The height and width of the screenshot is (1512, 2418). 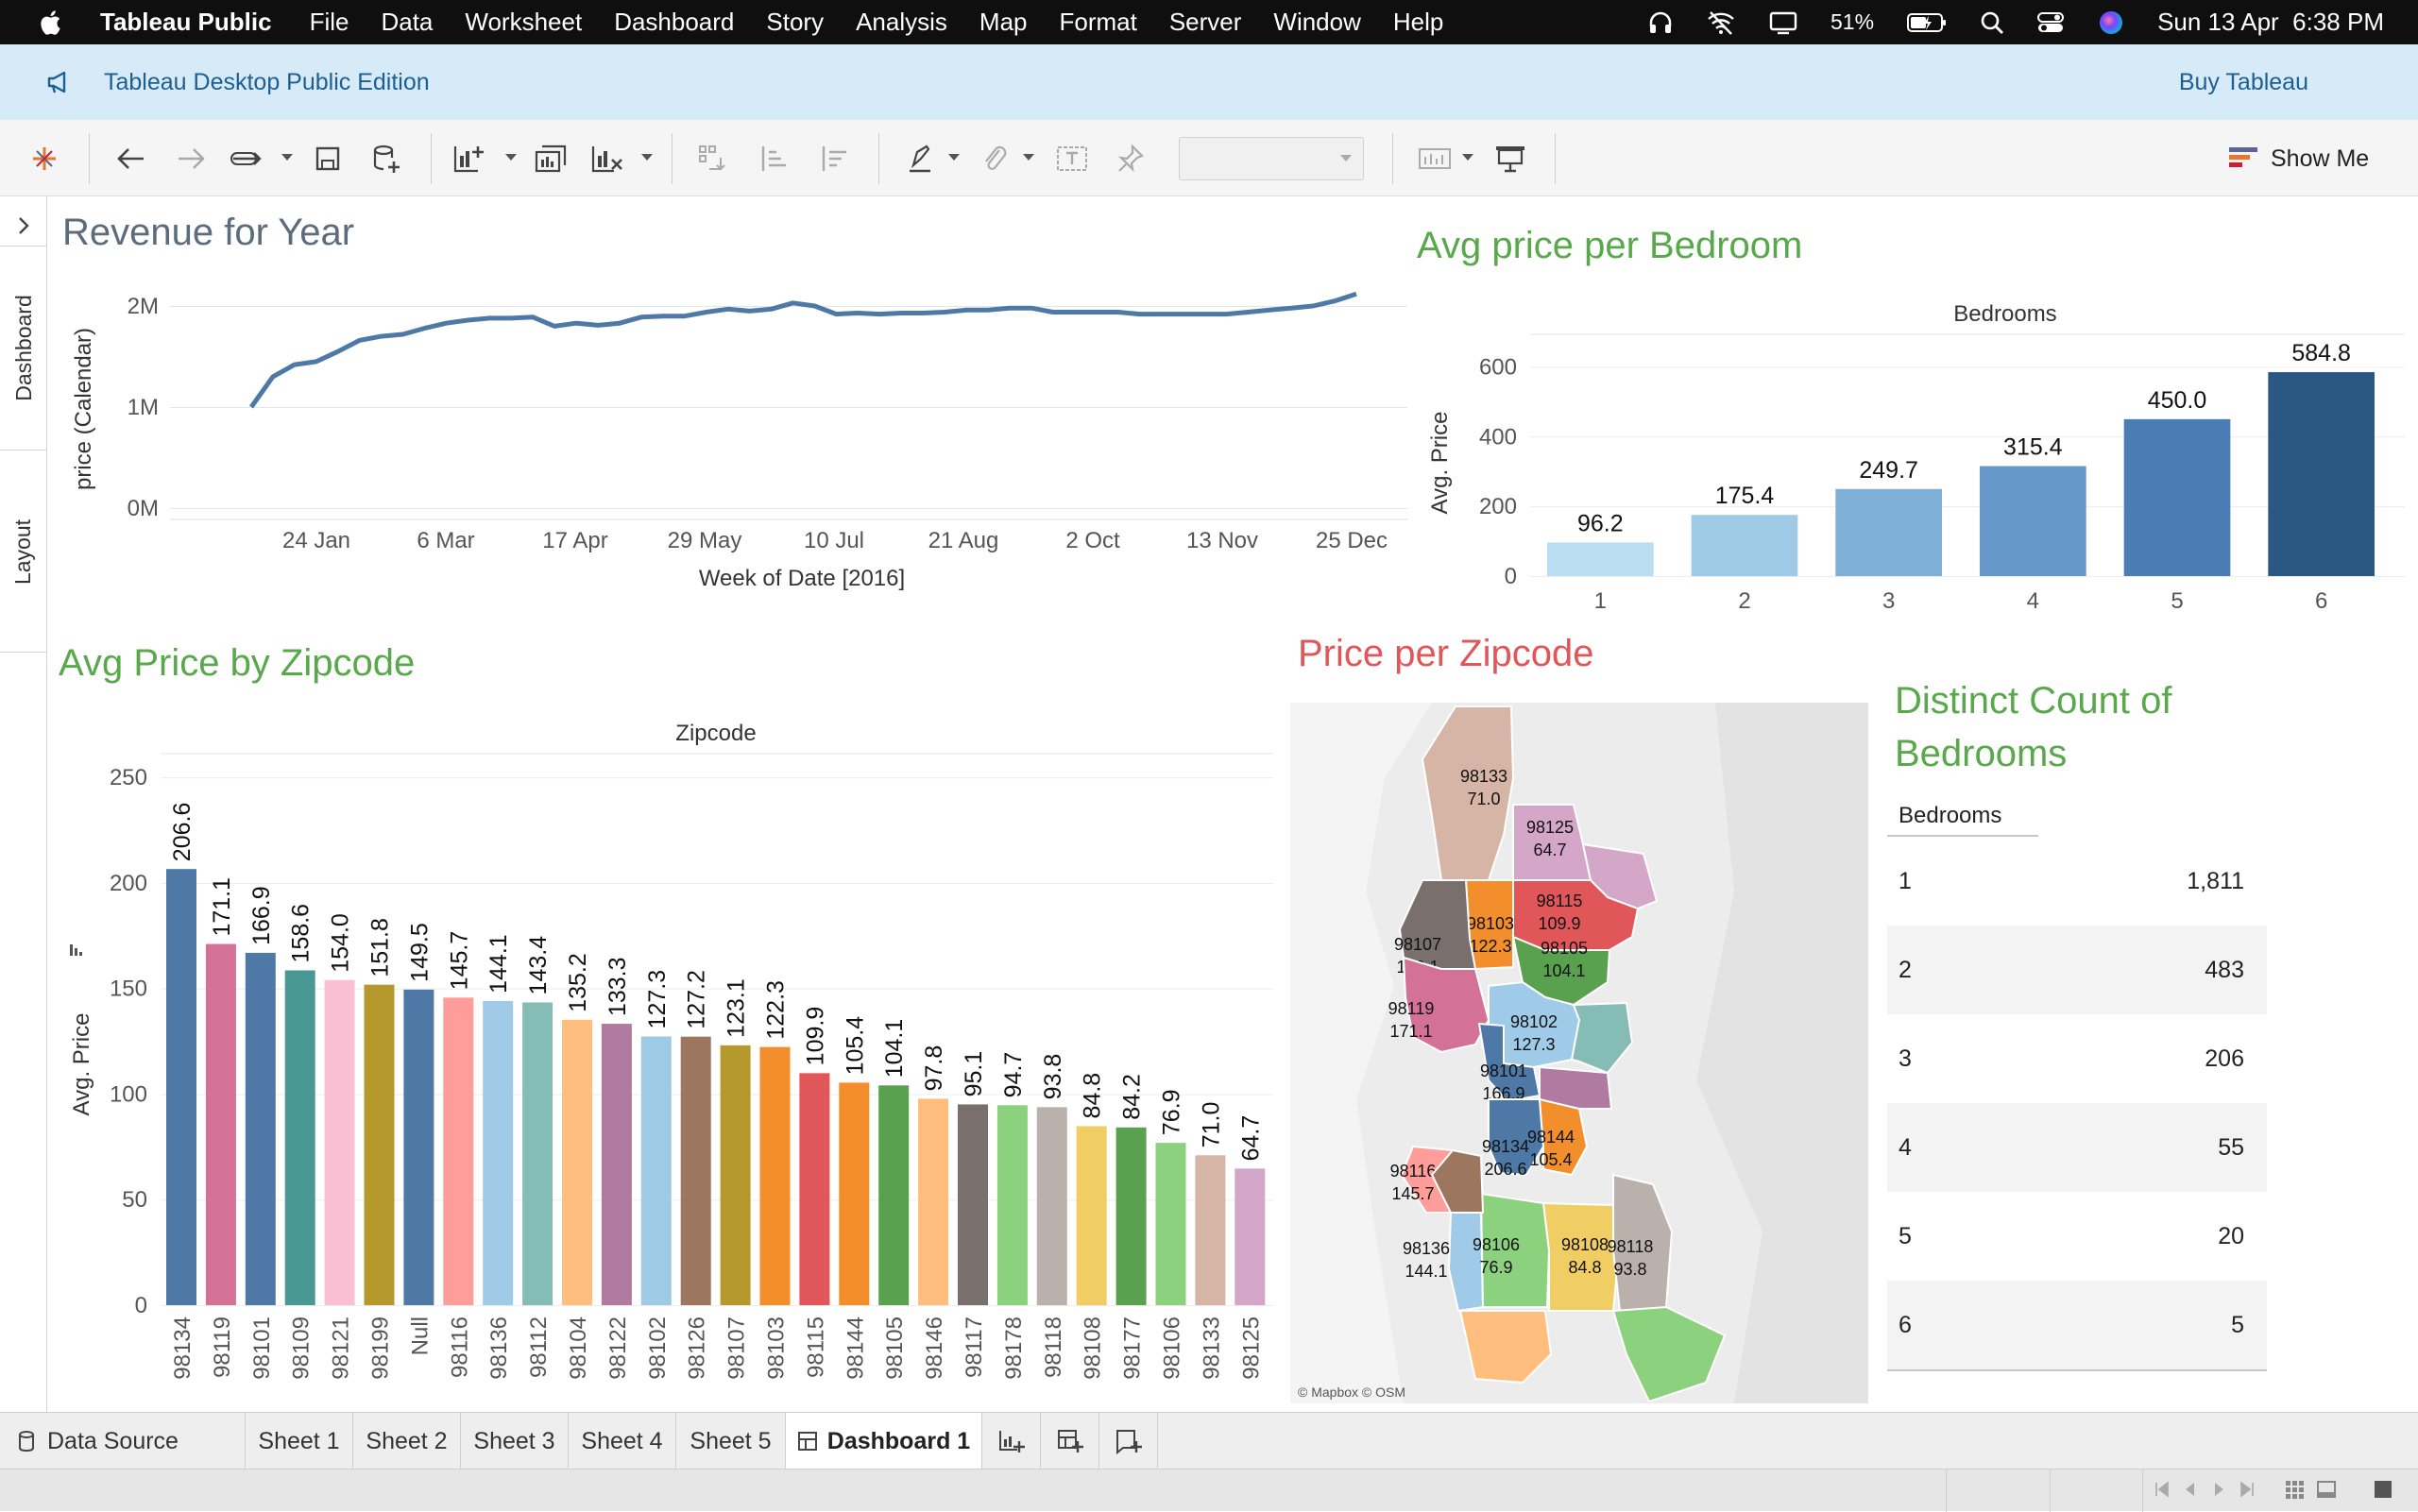 I want to click on tab-sheet-2: Sheet 2, so click(x=407, y=1441).